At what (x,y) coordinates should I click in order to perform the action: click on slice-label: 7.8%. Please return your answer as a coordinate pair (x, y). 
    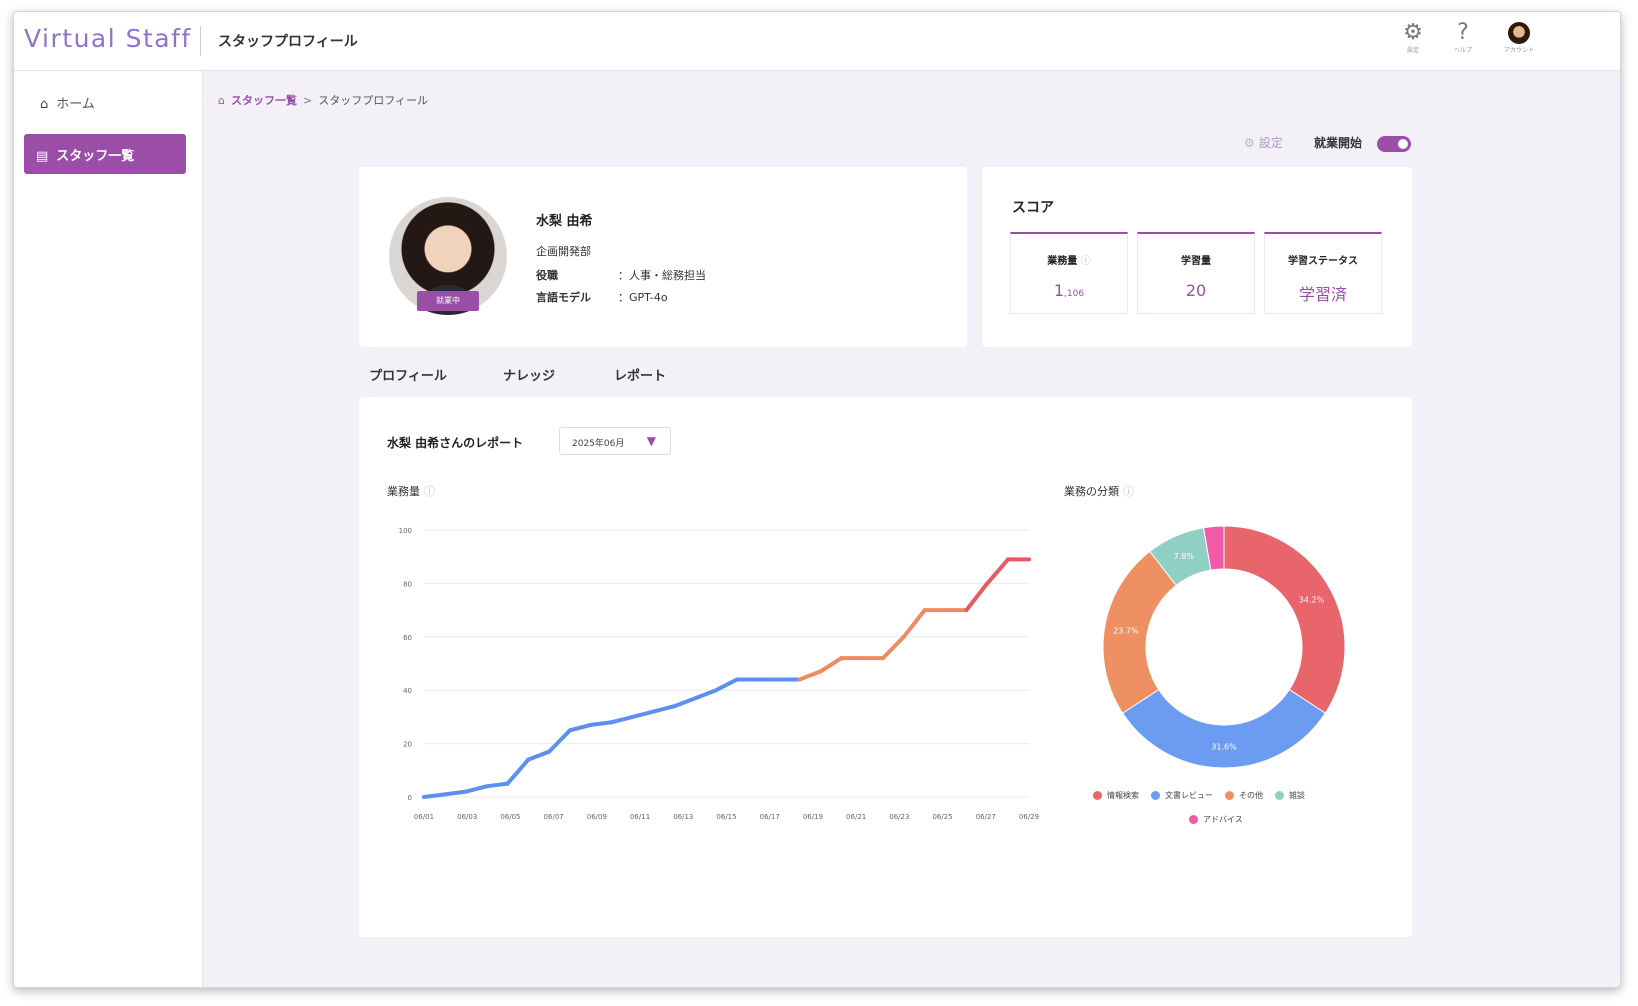
    Looking at the image, I should click on (1184, 556).